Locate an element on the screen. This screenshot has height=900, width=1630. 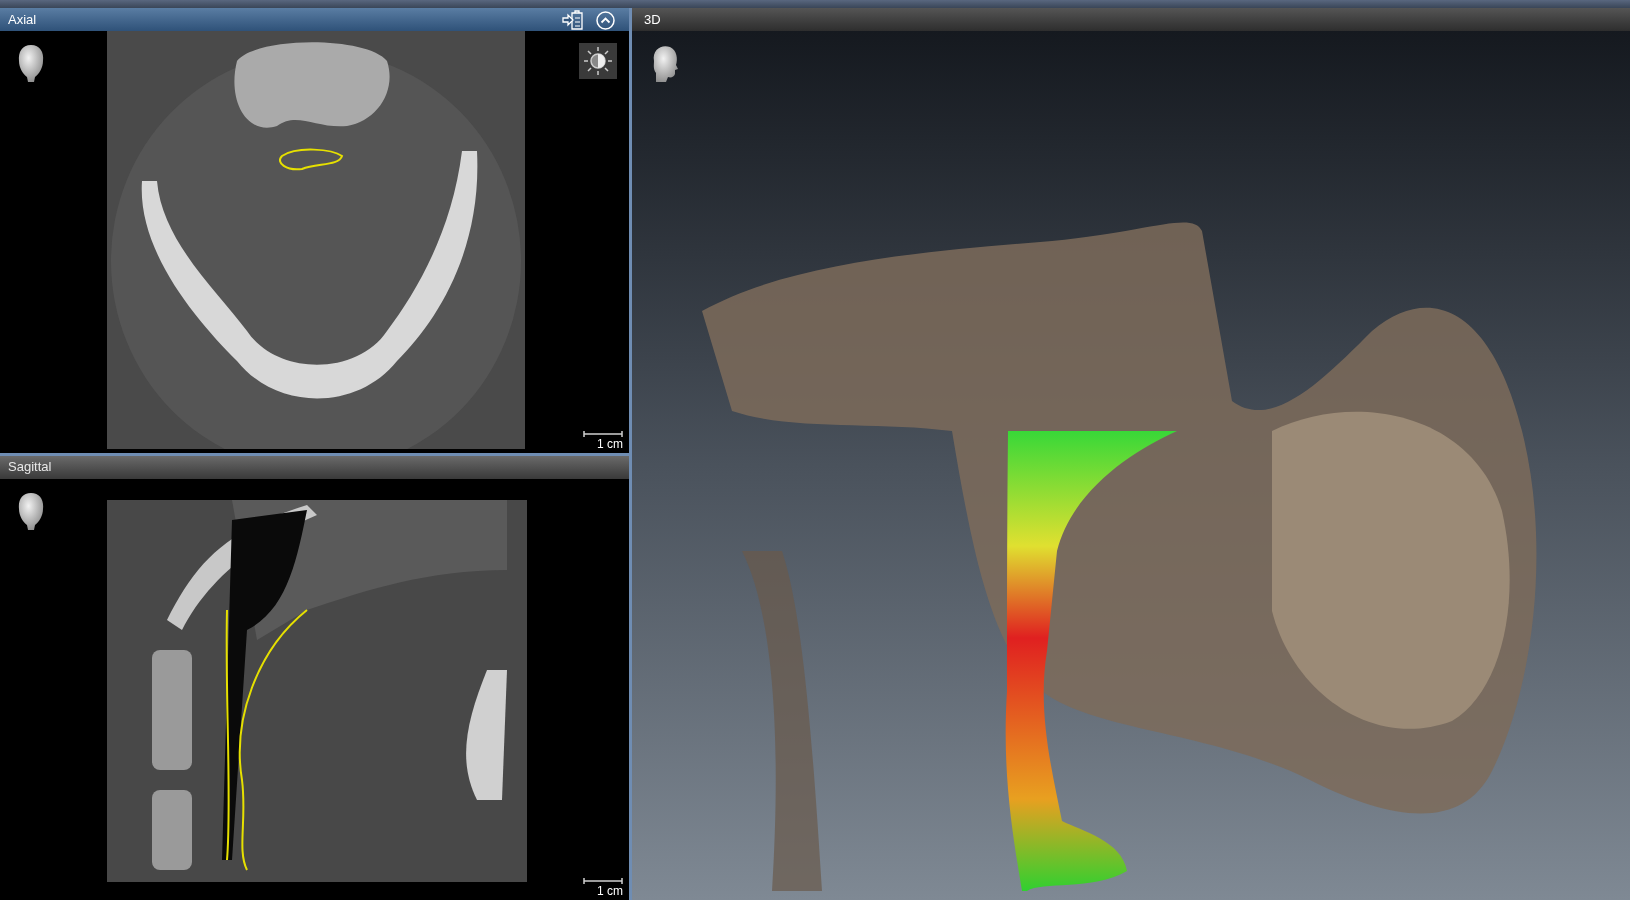
view-title: 3D is located at coordinates (652, 19).